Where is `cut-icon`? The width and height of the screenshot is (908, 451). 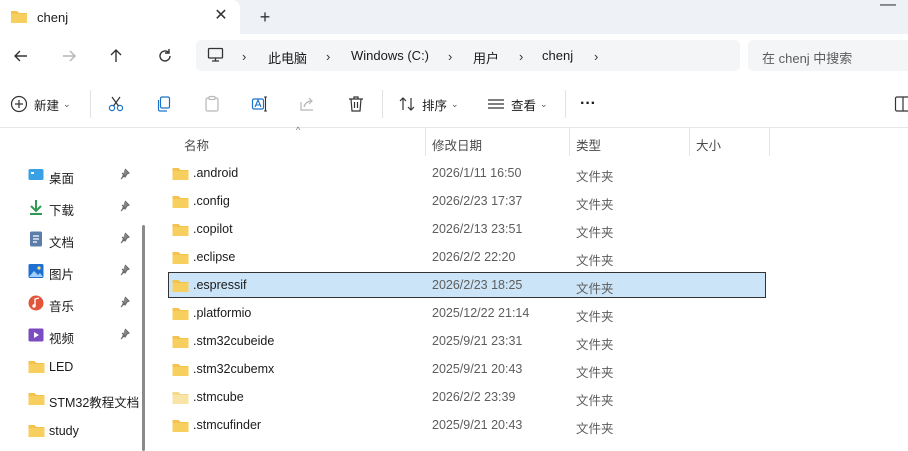 cut-icon is located at coordinates (116, 104).